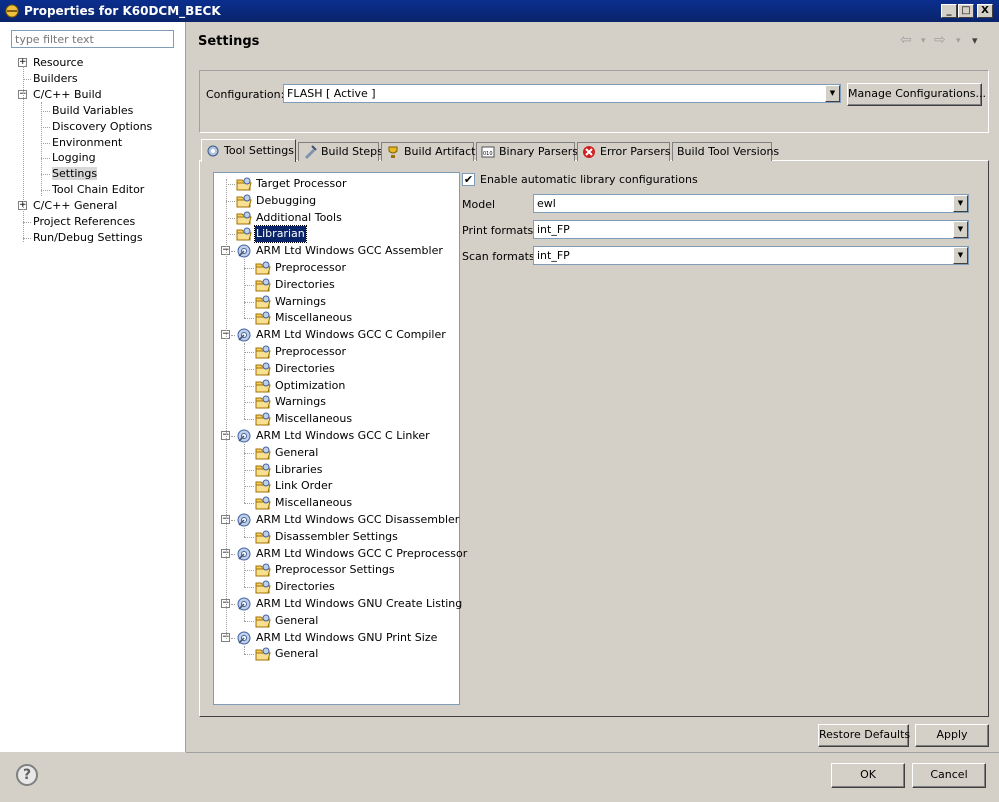 This screenshot has width=999, height=802. Describe the element at coordinates (351, 335) in the screenshot. I see `tree-item-label: ARM Ltd Windows GCC C Compiler` at that location.